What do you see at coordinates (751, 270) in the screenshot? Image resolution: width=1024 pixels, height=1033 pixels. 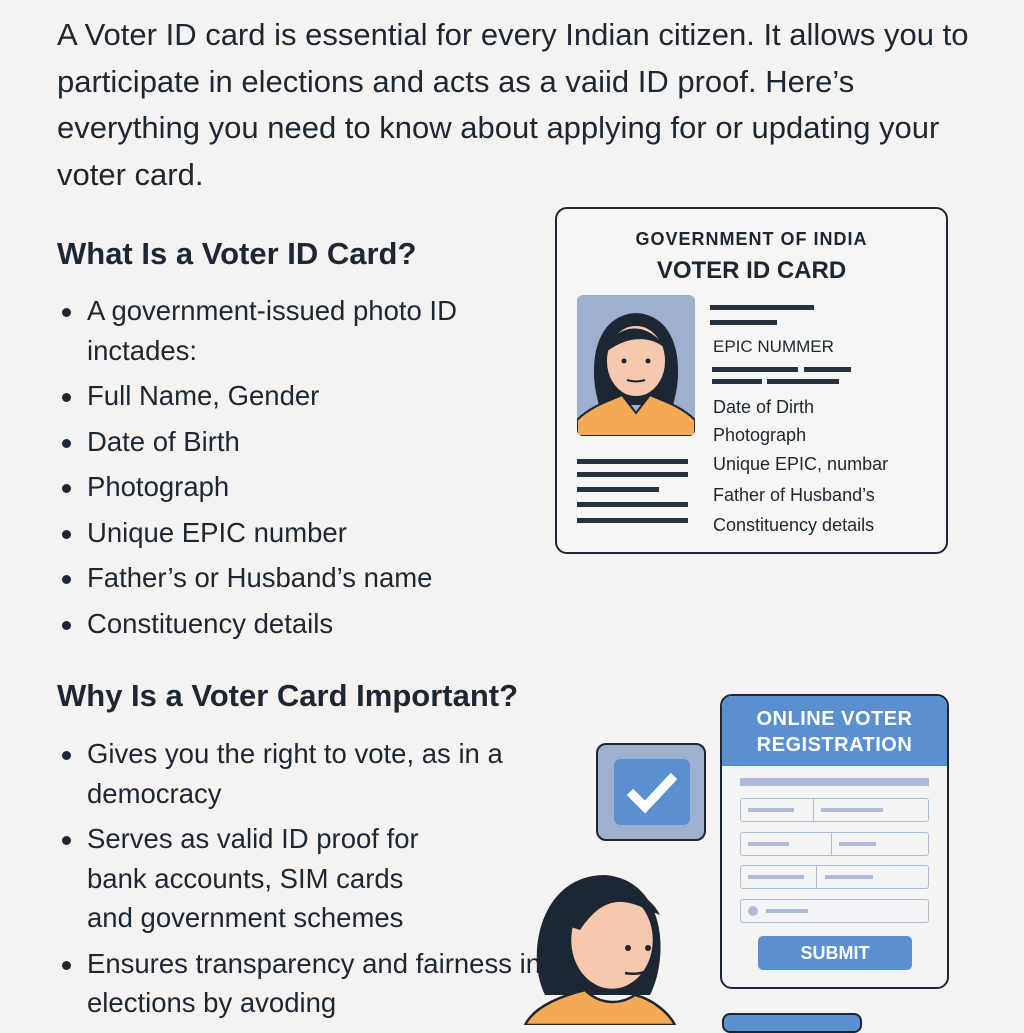 I see `card-title: VOTER ID CARD` at bounding box center [751, 270].